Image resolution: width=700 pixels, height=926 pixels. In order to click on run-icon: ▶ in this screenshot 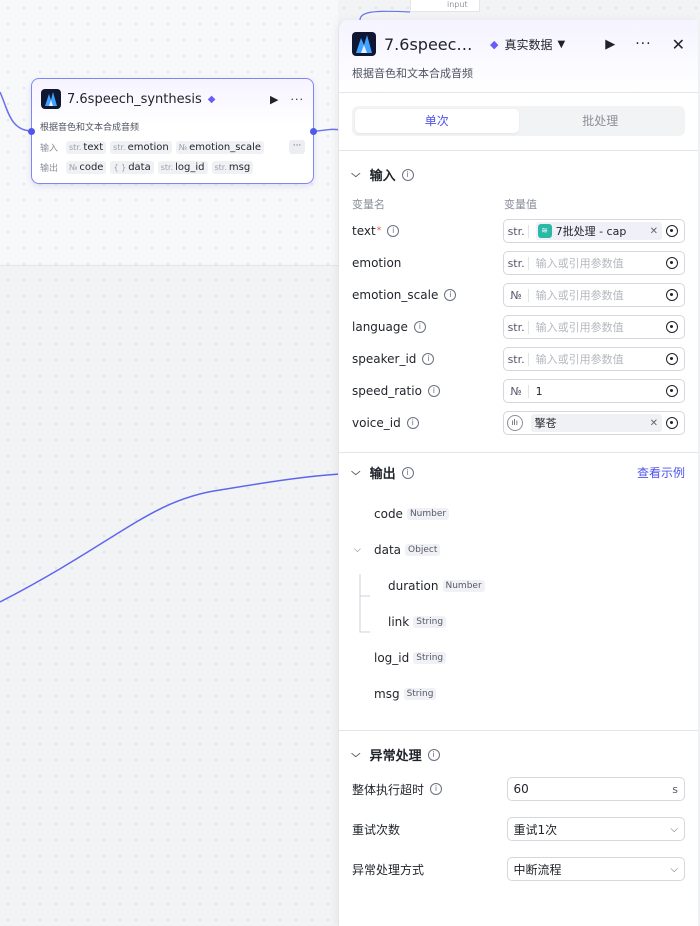, I will do `click(610, 44)`.